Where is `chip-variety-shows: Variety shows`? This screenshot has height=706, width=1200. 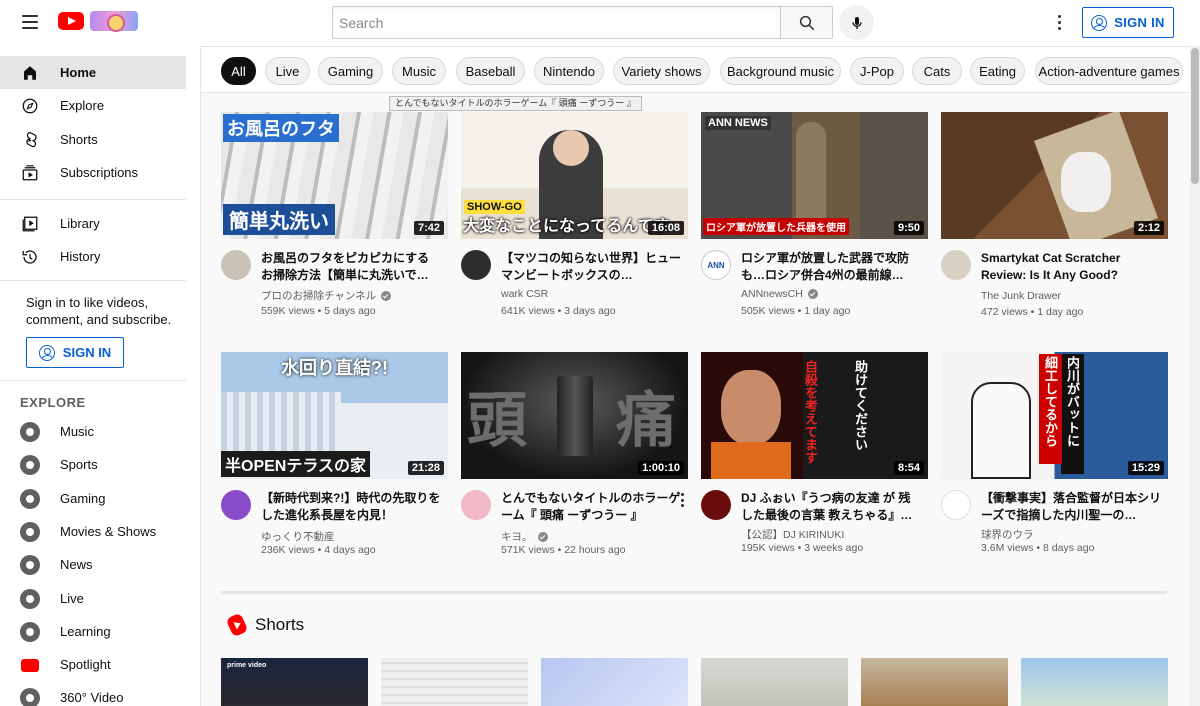 chip-variety-shows: Variety shows is located at coordinates (661, 71).